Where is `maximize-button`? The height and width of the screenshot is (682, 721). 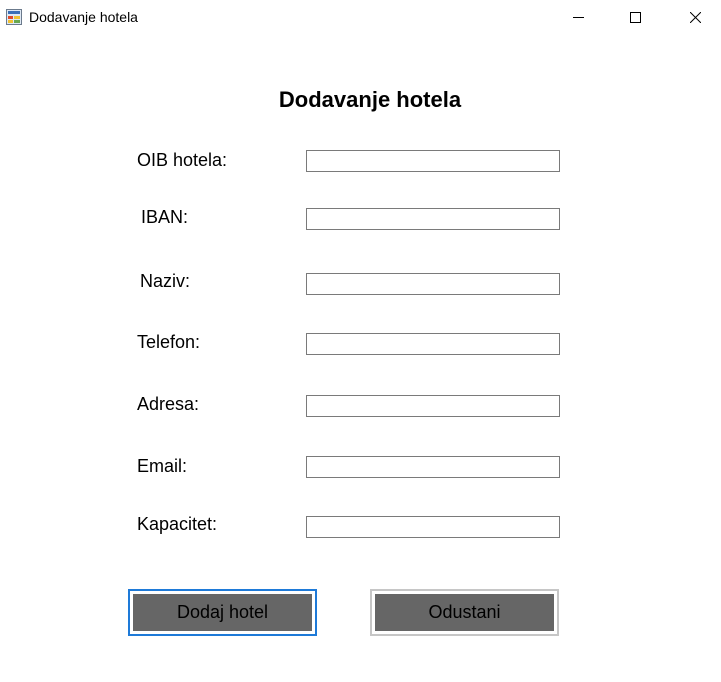 maximize-button is located at coordinates (635, 17).